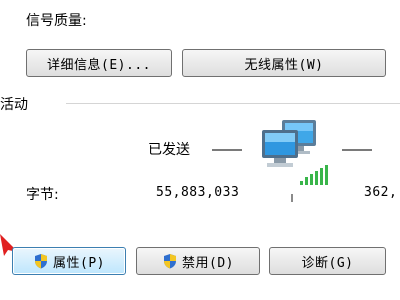 Image resolution: width=400 pixels, height=300 pixels. What do you see at coordinates (14, 105) in the screenshot?
I see `activity-section-title: 活动` at bounding box center [14, 105].